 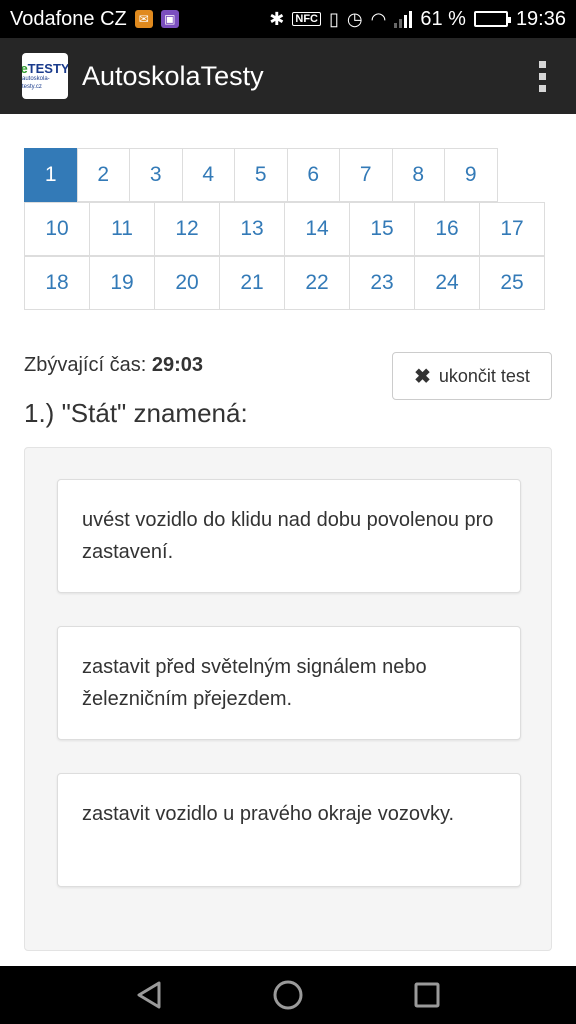 I want to click on question-pager-row-1: 123456789, so click(x=261, y=175).